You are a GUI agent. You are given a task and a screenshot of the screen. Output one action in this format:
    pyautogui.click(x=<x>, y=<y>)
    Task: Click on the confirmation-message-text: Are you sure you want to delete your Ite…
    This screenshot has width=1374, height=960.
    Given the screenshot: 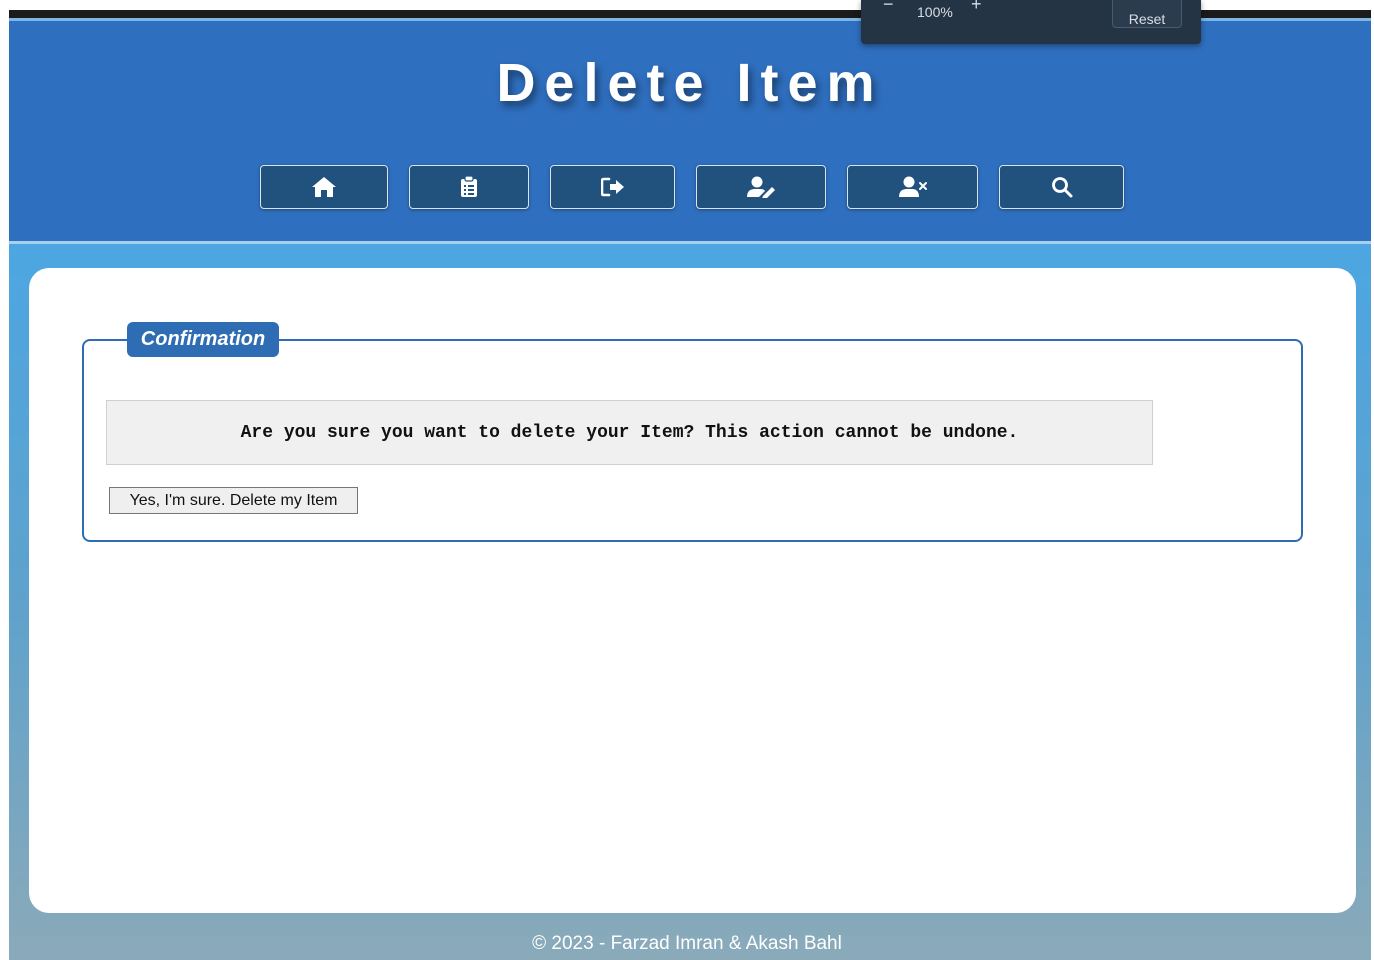 What is the action you would take?
    pyautogui.click(x=629, y=432)
    